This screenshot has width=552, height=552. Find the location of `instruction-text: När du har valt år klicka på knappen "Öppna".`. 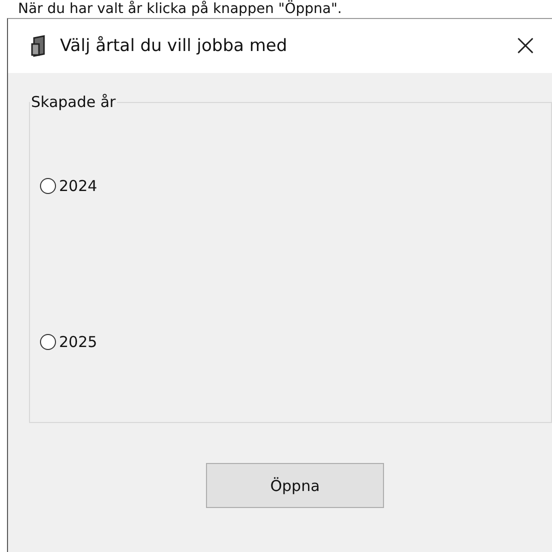

instruction-text: När du har valt år klicka på knappen "Öppna". is located at coordinates (180, 9).